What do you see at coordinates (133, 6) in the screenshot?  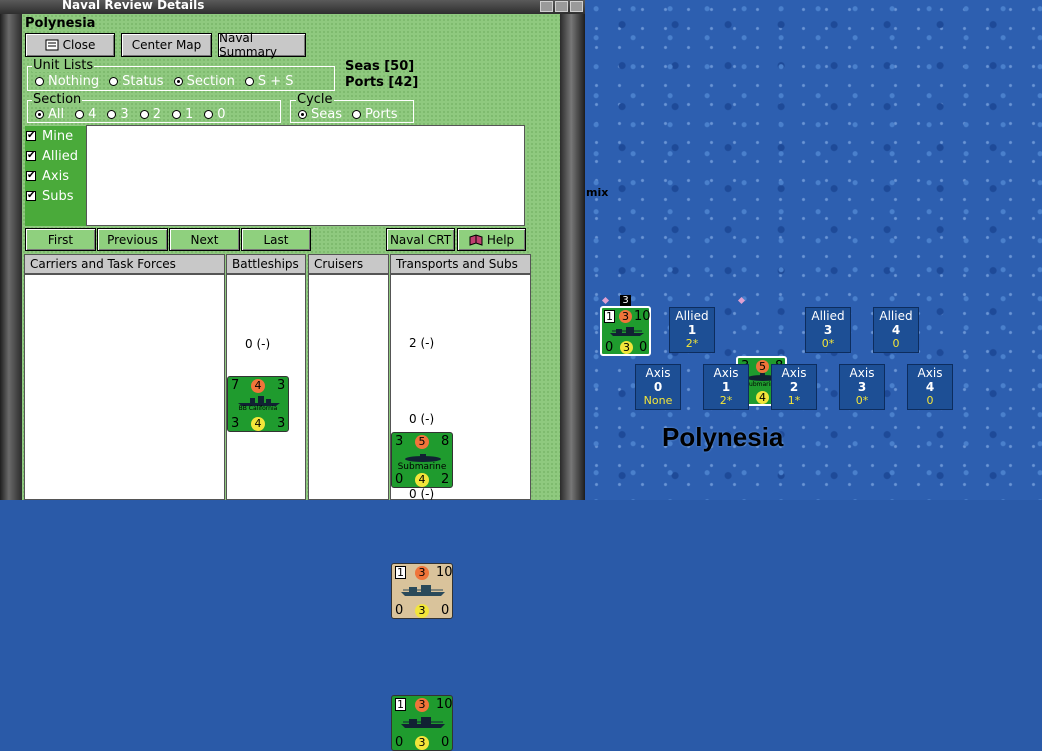 I see `window-title: Naval Review Details` at bounding box center [133, 6].